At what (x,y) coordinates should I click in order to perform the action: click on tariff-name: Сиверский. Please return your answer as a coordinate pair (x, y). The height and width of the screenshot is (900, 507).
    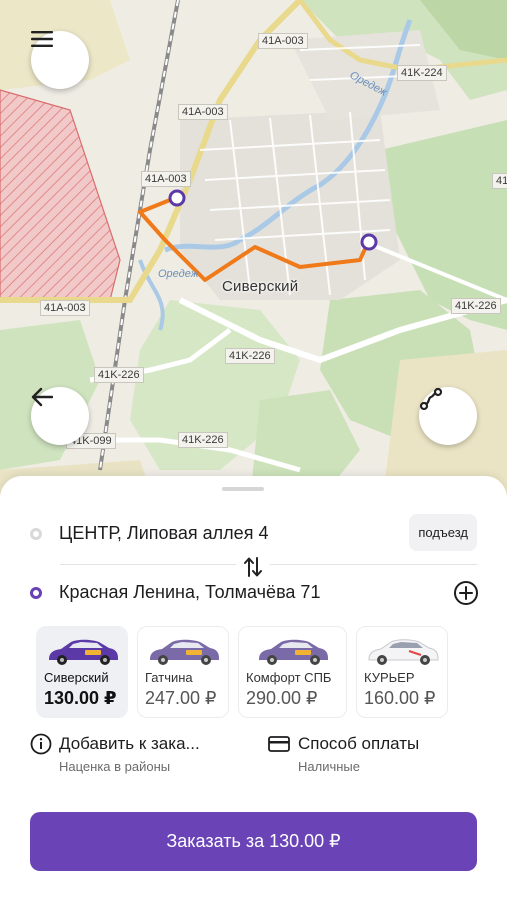
    Looking at the image, I should click on (76, 677).